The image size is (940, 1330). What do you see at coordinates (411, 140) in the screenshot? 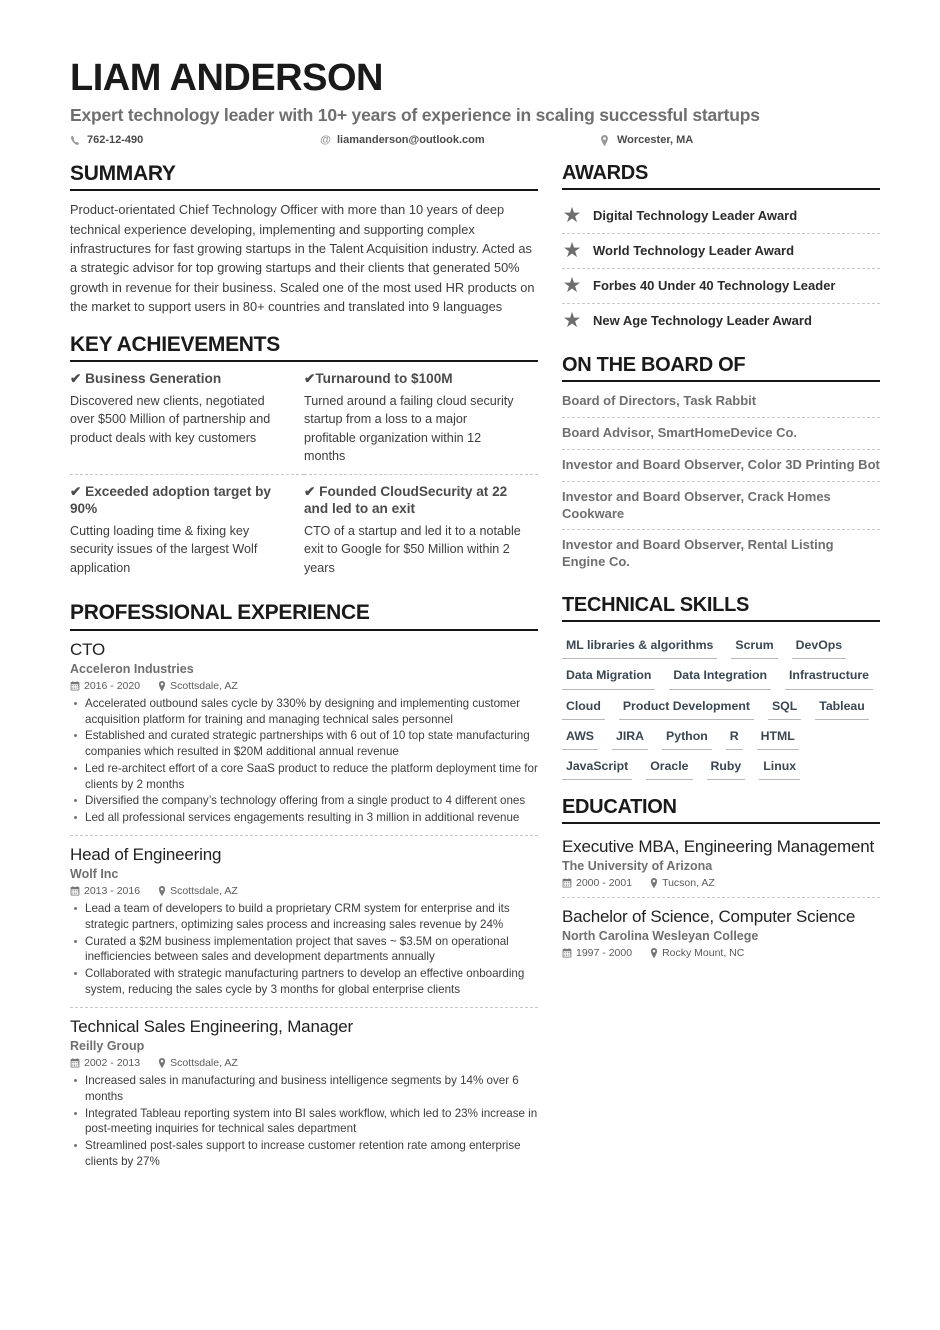
I see `contact-email-value: liamanderson@outlook.com` at bounding box center [411, 140].